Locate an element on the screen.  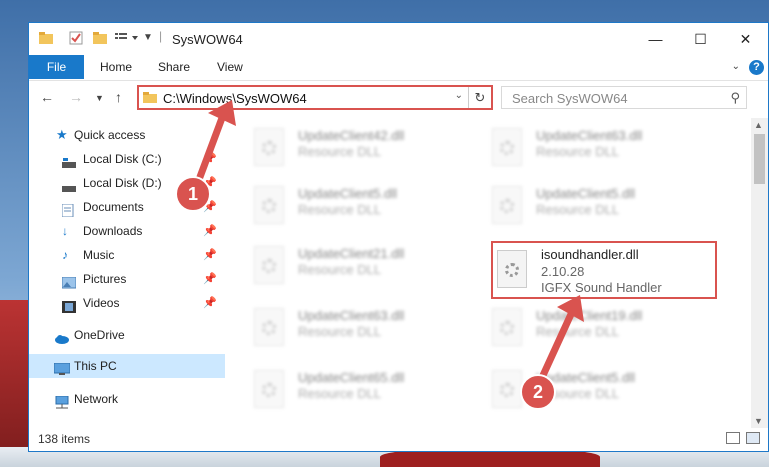
arrow-one is located at coordinates (209, 151).